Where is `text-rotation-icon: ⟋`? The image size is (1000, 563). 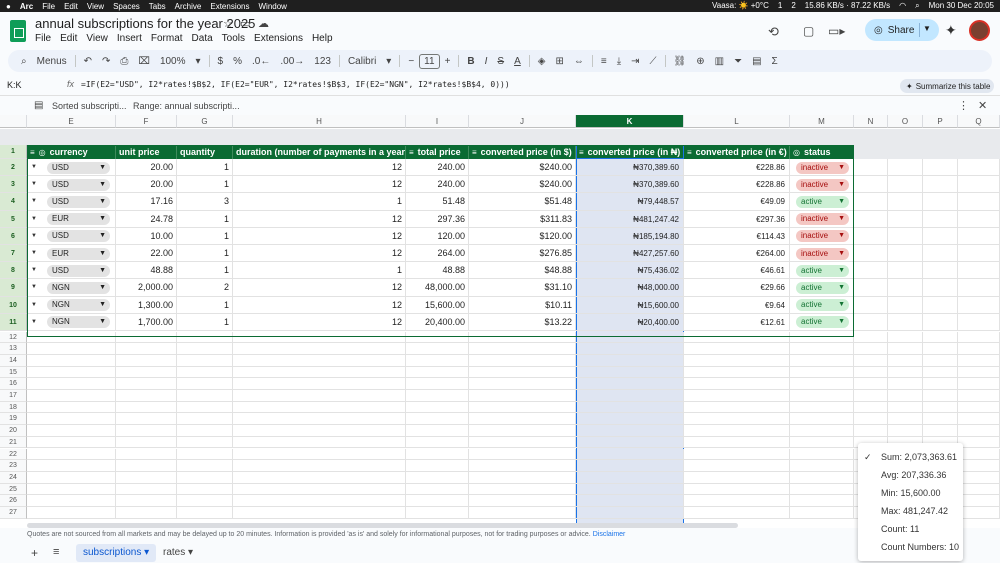 text-rotation-icon: ⟋ is located at coordinates (653, 61).